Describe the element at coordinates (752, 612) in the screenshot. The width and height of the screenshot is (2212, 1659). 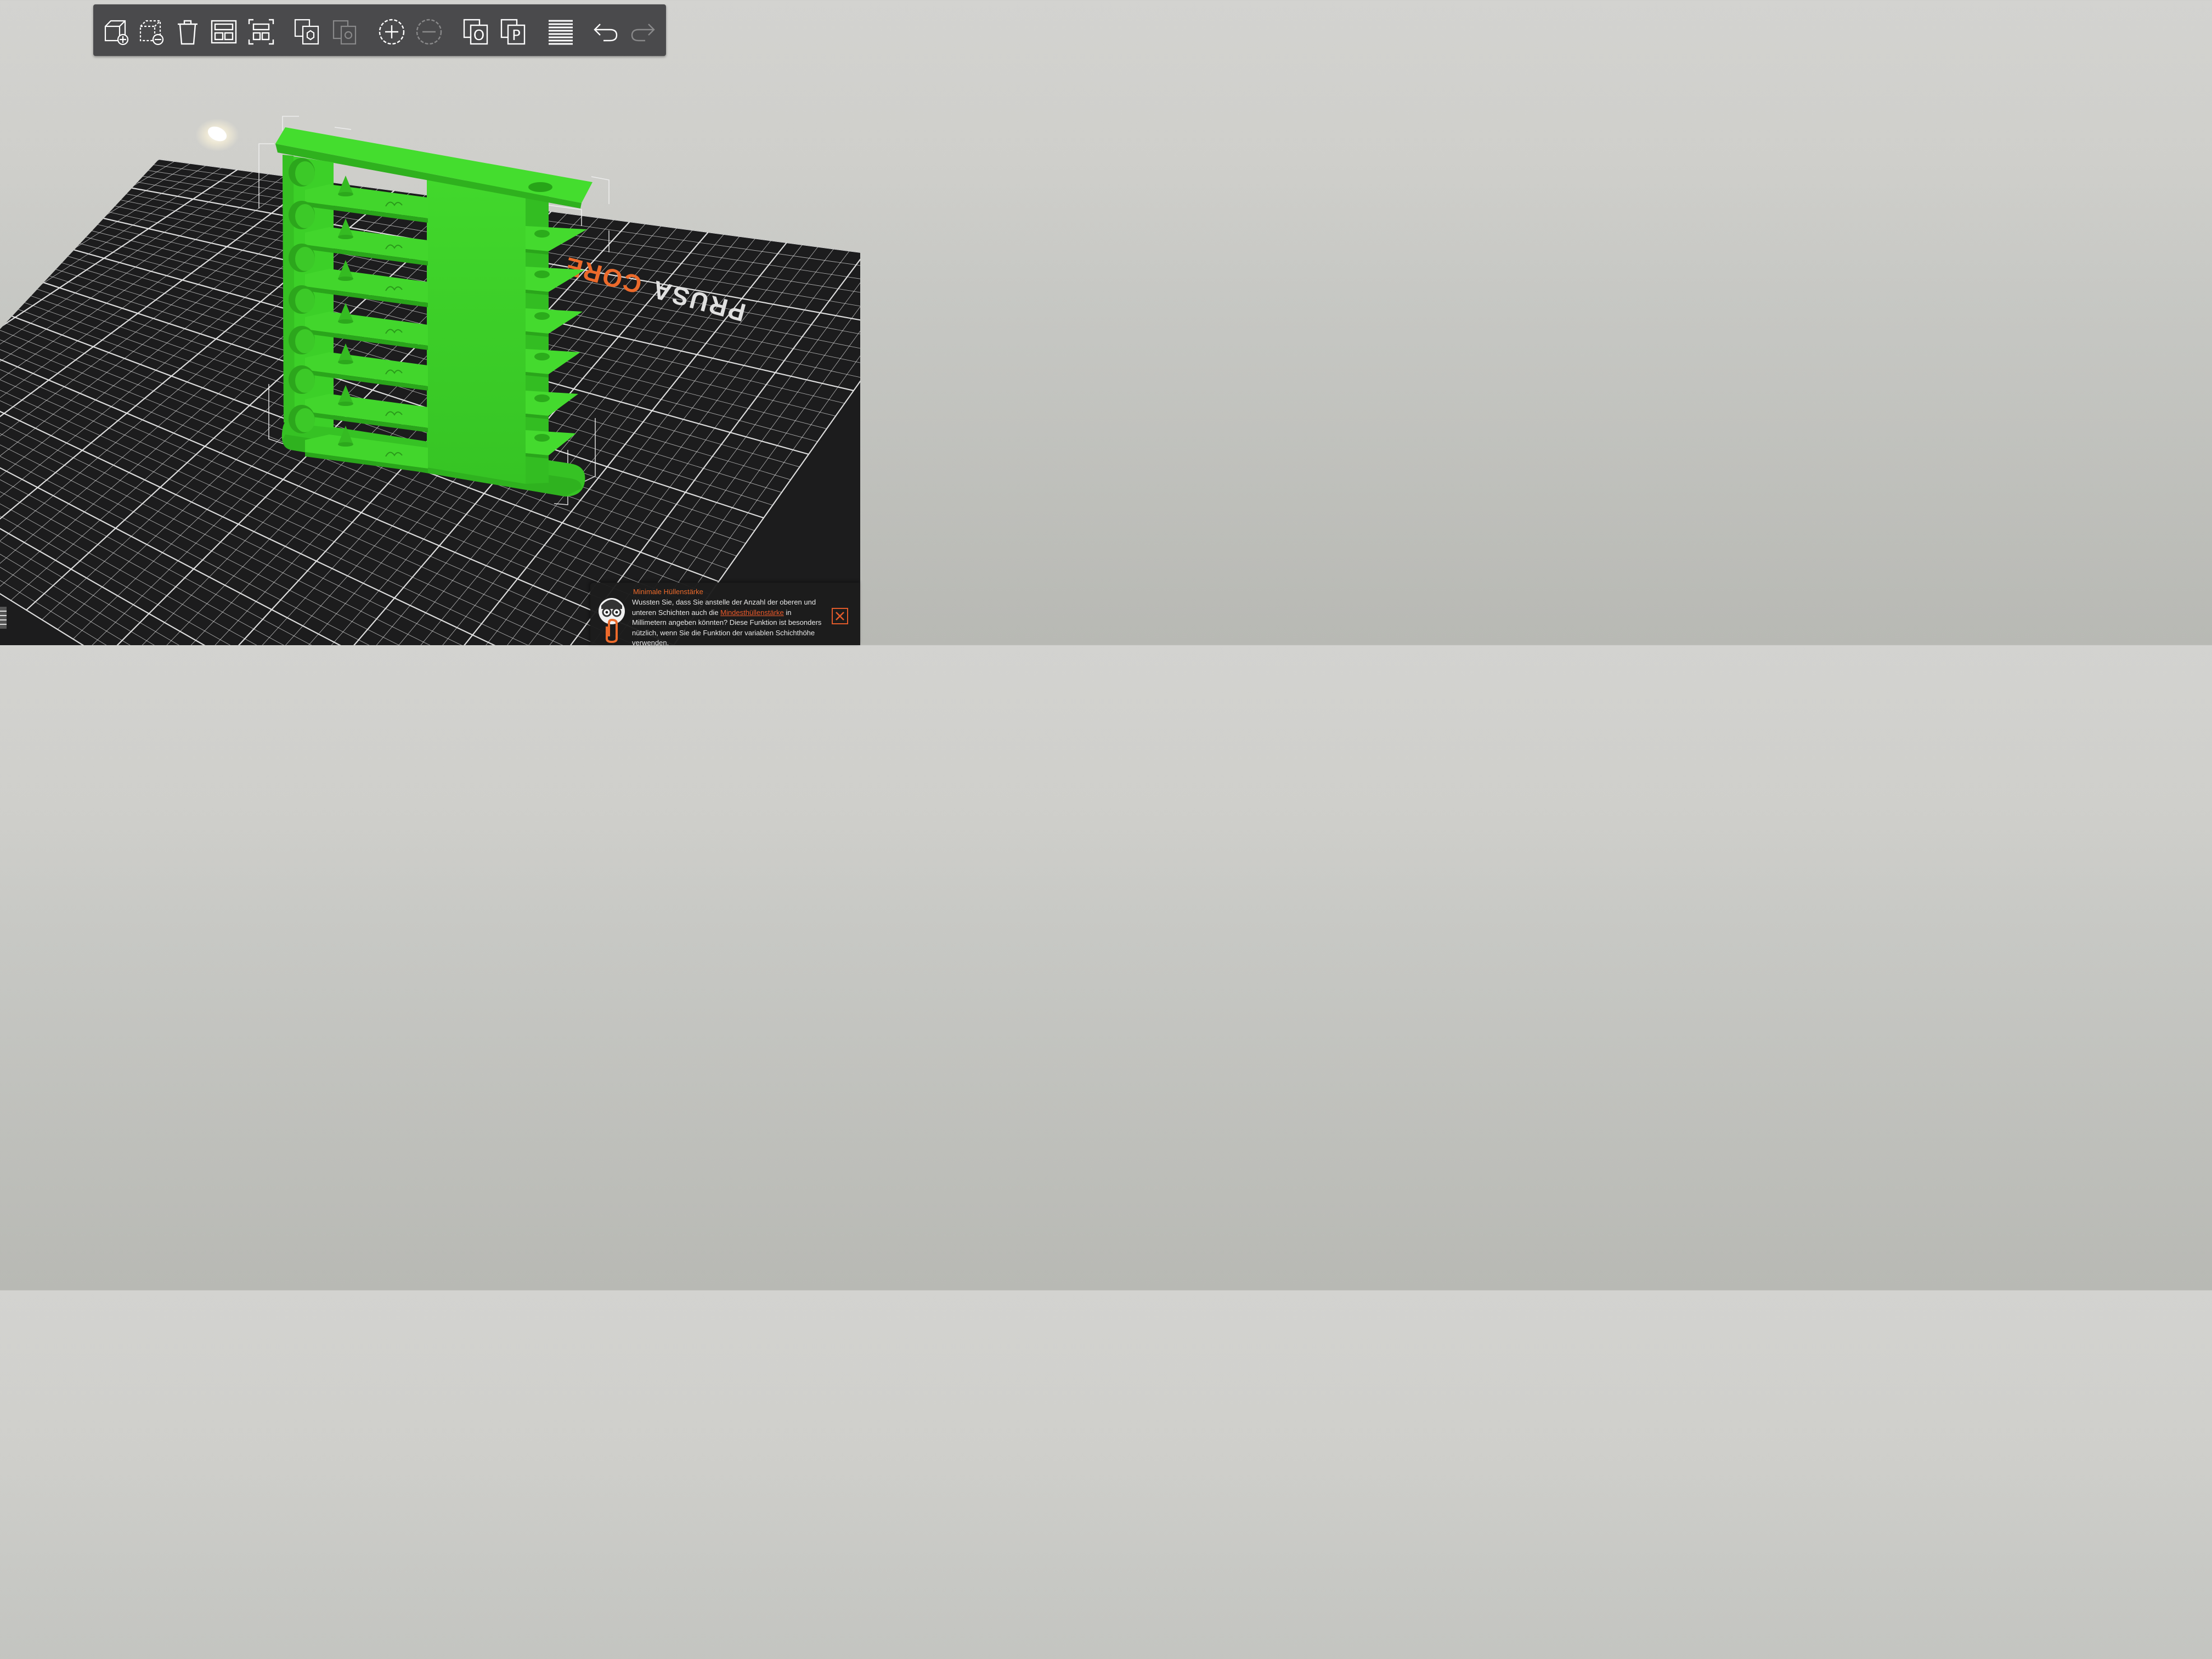
I see `hint-link: Mindesthüllenstärke` at that location.